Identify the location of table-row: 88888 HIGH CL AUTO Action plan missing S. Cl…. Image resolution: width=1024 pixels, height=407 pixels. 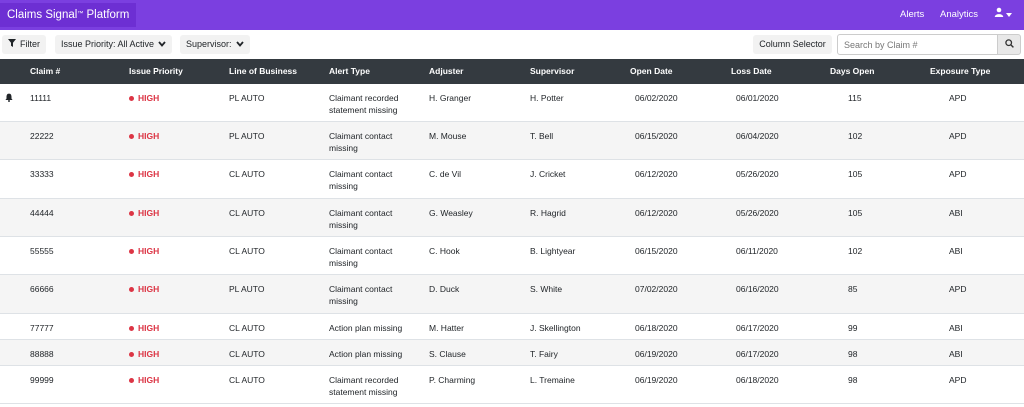
(512, 353).